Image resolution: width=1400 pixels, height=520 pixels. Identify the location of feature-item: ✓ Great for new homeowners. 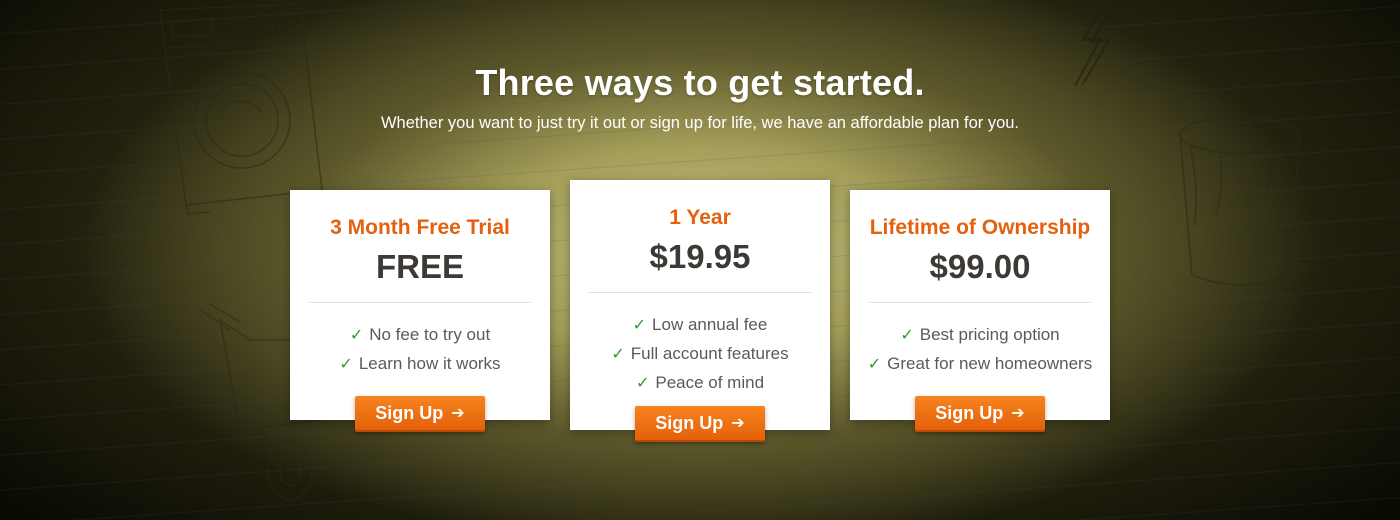
(980, 363).